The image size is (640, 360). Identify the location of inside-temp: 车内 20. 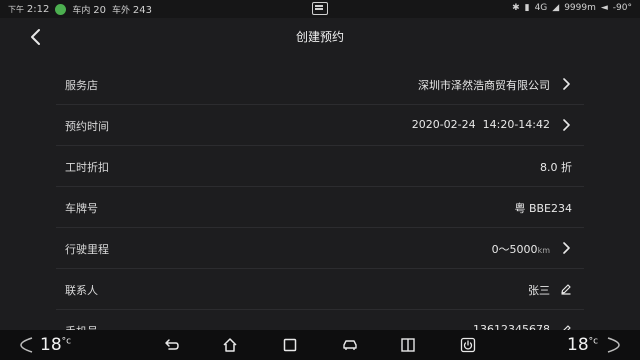
(89, 9).